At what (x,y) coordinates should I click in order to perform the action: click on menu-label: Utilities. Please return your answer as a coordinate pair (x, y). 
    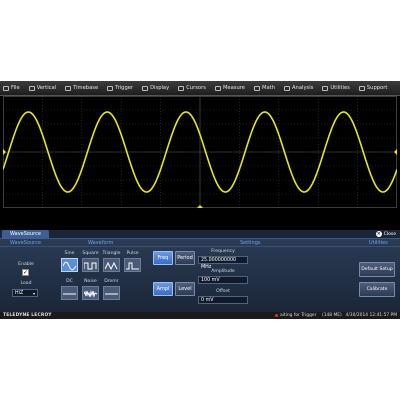
    Looking at the image, I should click on (340, 88).